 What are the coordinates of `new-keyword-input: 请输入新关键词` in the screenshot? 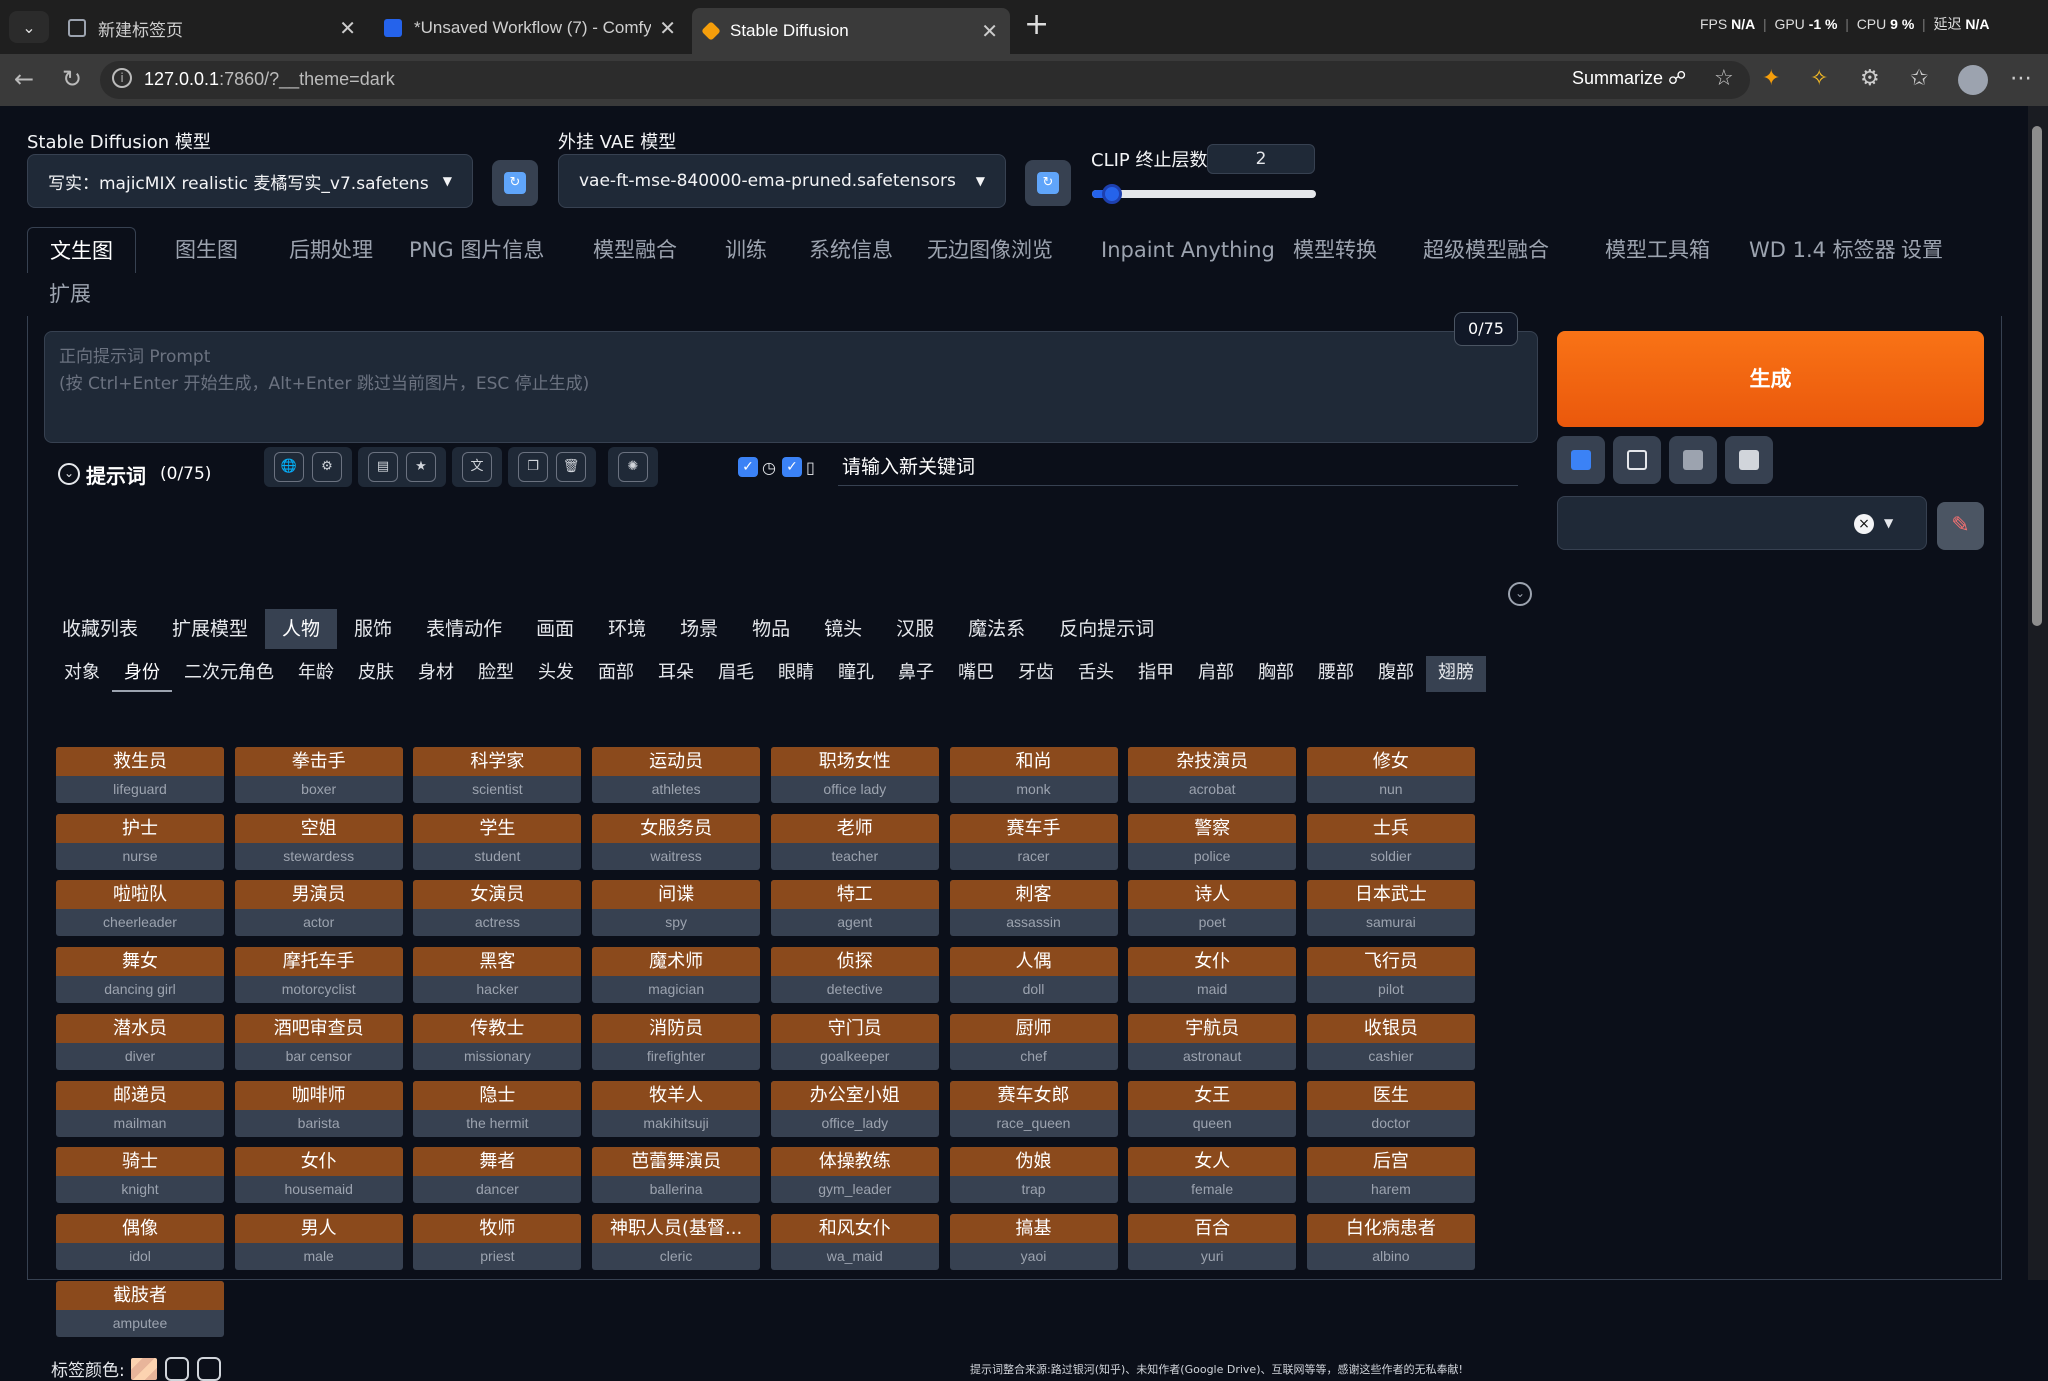 It's located at (1178, 467).